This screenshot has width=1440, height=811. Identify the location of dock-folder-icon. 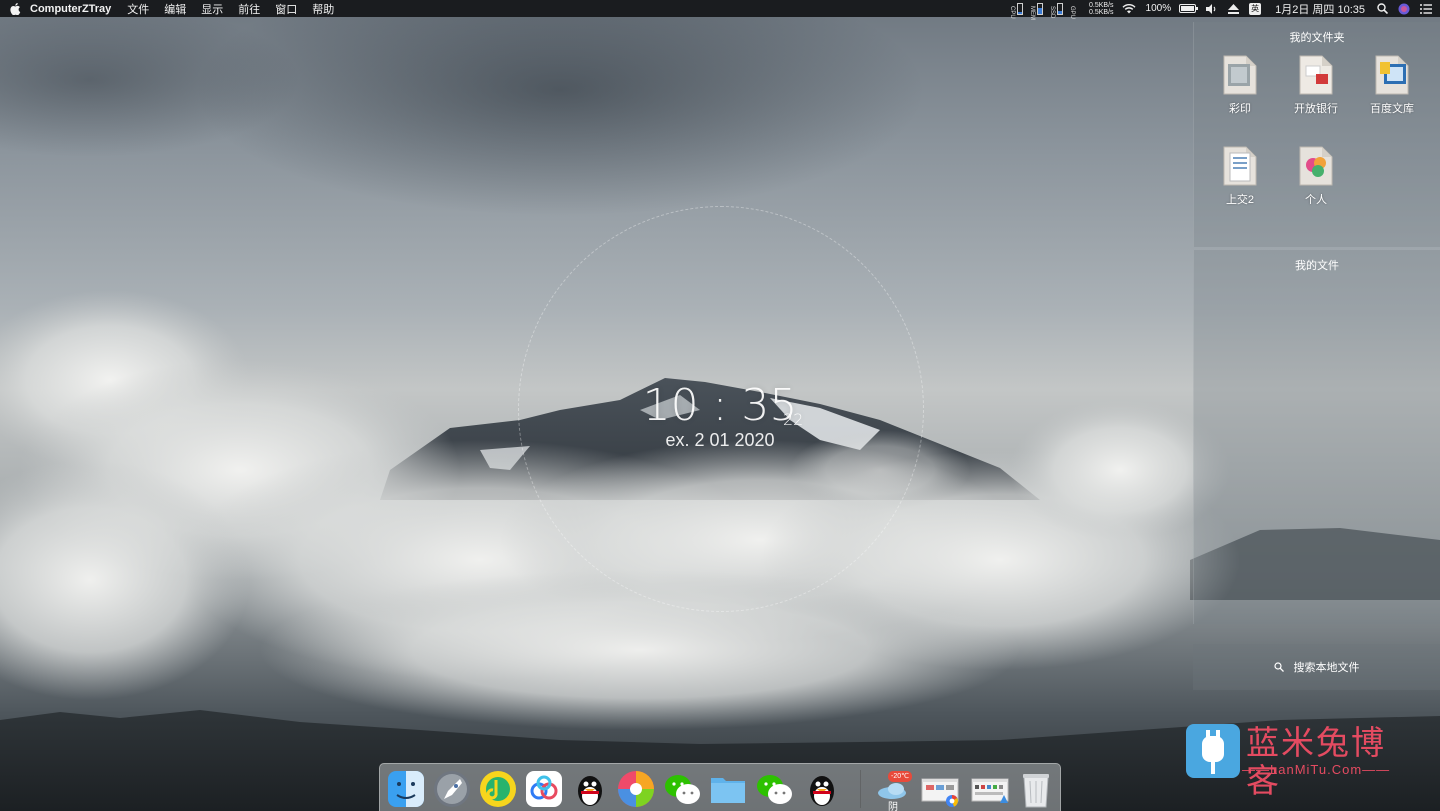
(728, 789).